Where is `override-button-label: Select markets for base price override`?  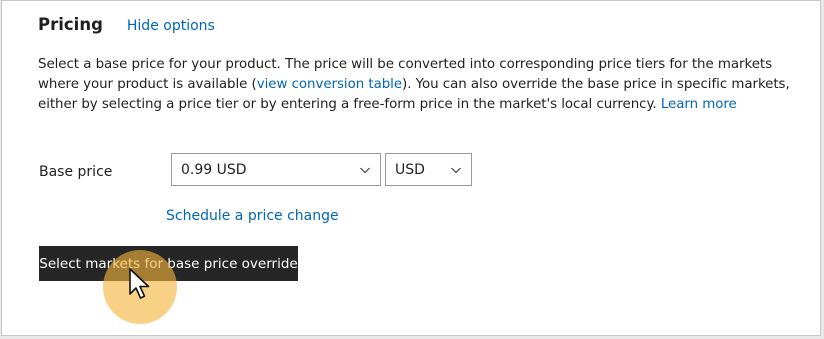
override-button-label: Select markets for base price override is located at coordinates (168, 263).